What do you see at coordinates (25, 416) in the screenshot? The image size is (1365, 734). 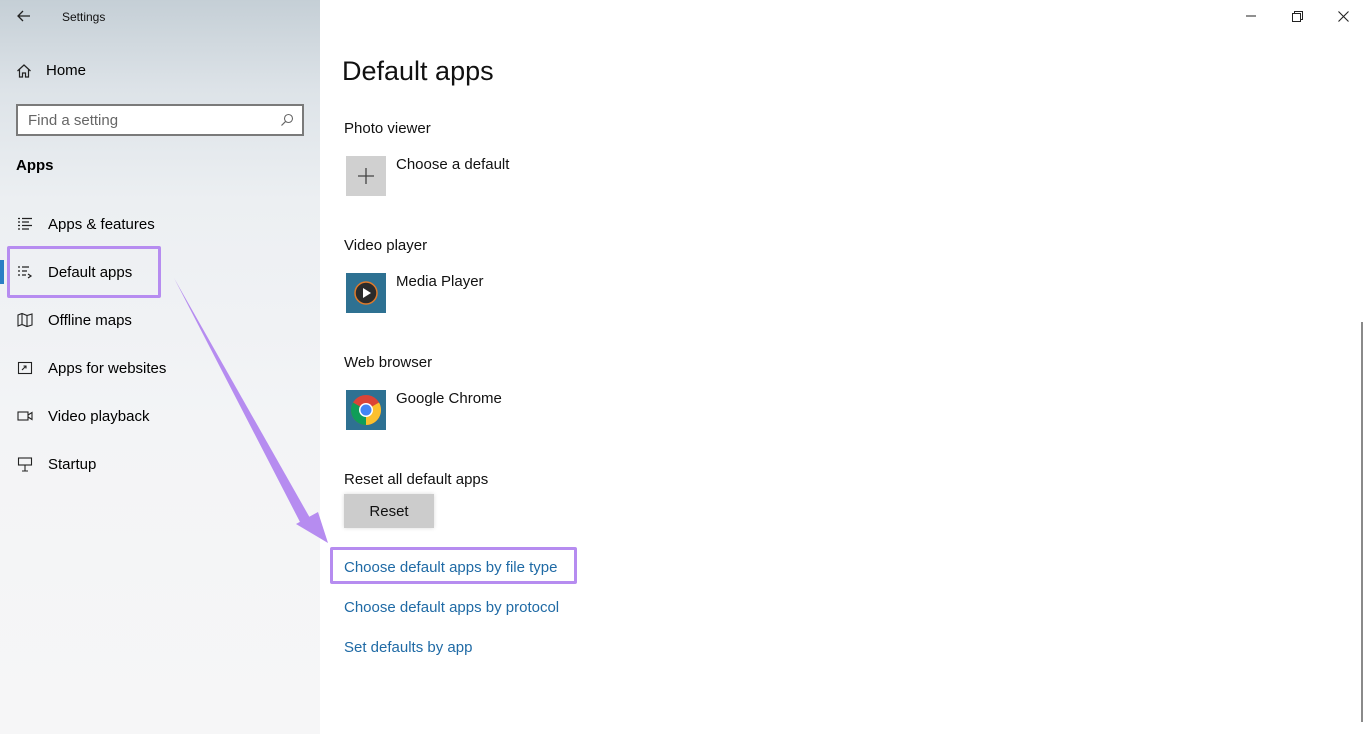 I see `video-icon` at bounding box center [25, 416].